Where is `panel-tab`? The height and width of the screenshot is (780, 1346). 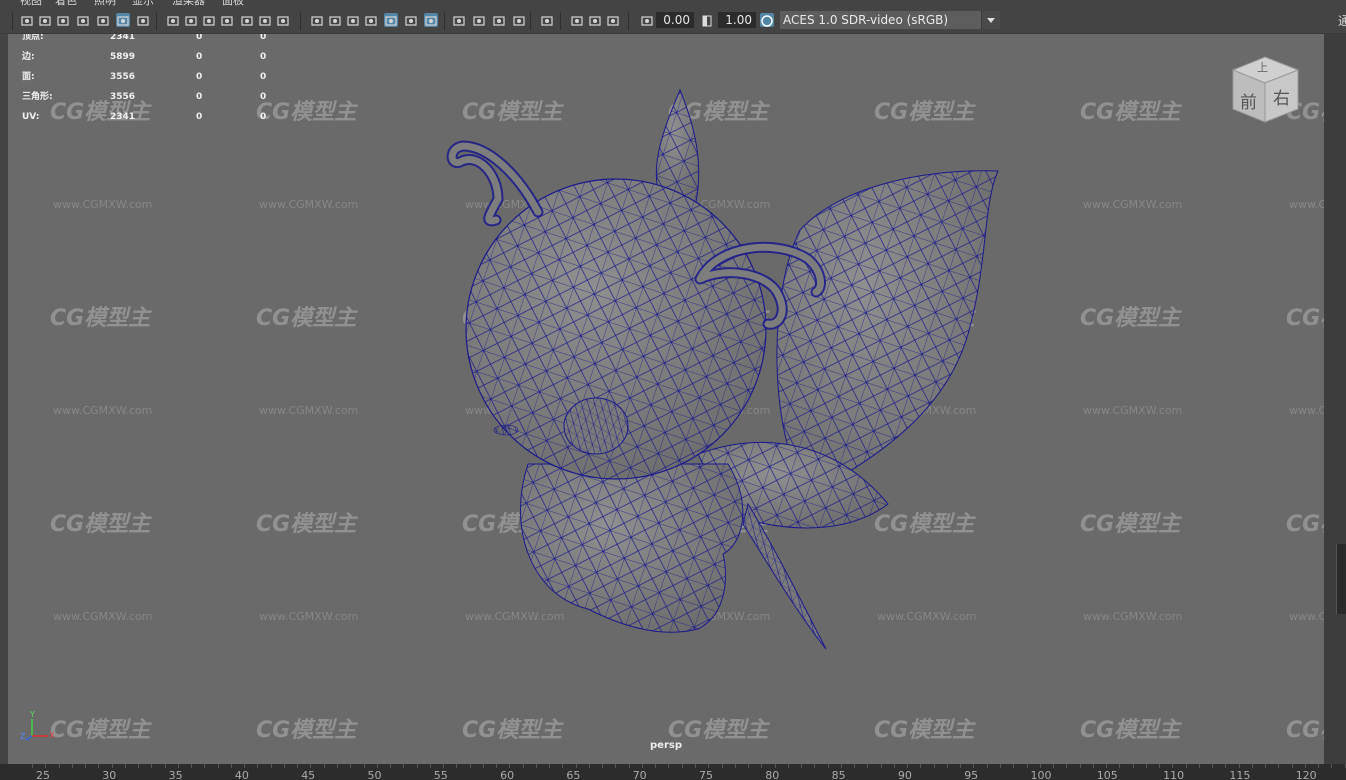 panel-tab is located at coordinates (1341, 579).